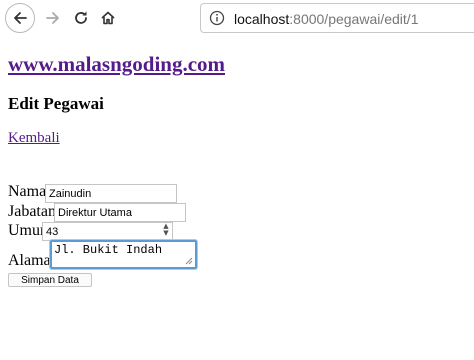 The width and height of the screenshot is (474, 360). I want to click on info-icon, so click(217, 18).